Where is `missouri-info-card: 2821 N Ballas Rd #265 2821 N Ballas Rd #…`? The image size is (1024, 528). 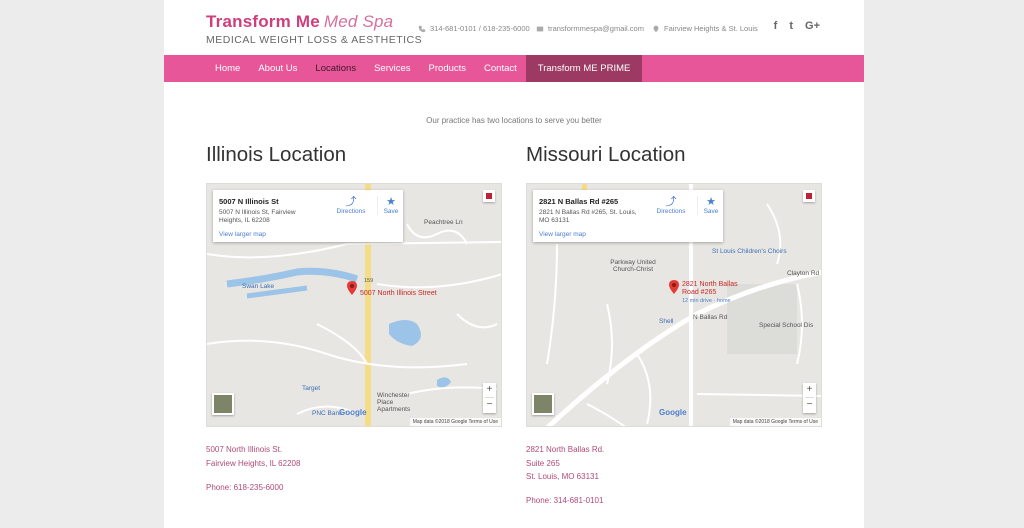 missouri-info-card: 2821 N Ballas Rd #265 2821 N Ballas Rd #… is located at coordinates (628, 216).